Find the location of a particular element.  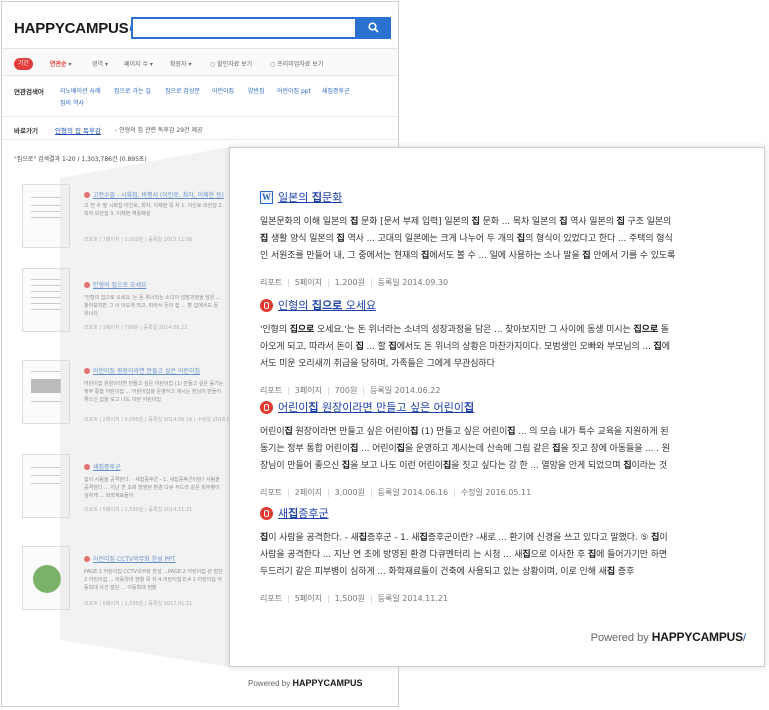

snippet-text: ... 할 is located at coordinates (376, 347).